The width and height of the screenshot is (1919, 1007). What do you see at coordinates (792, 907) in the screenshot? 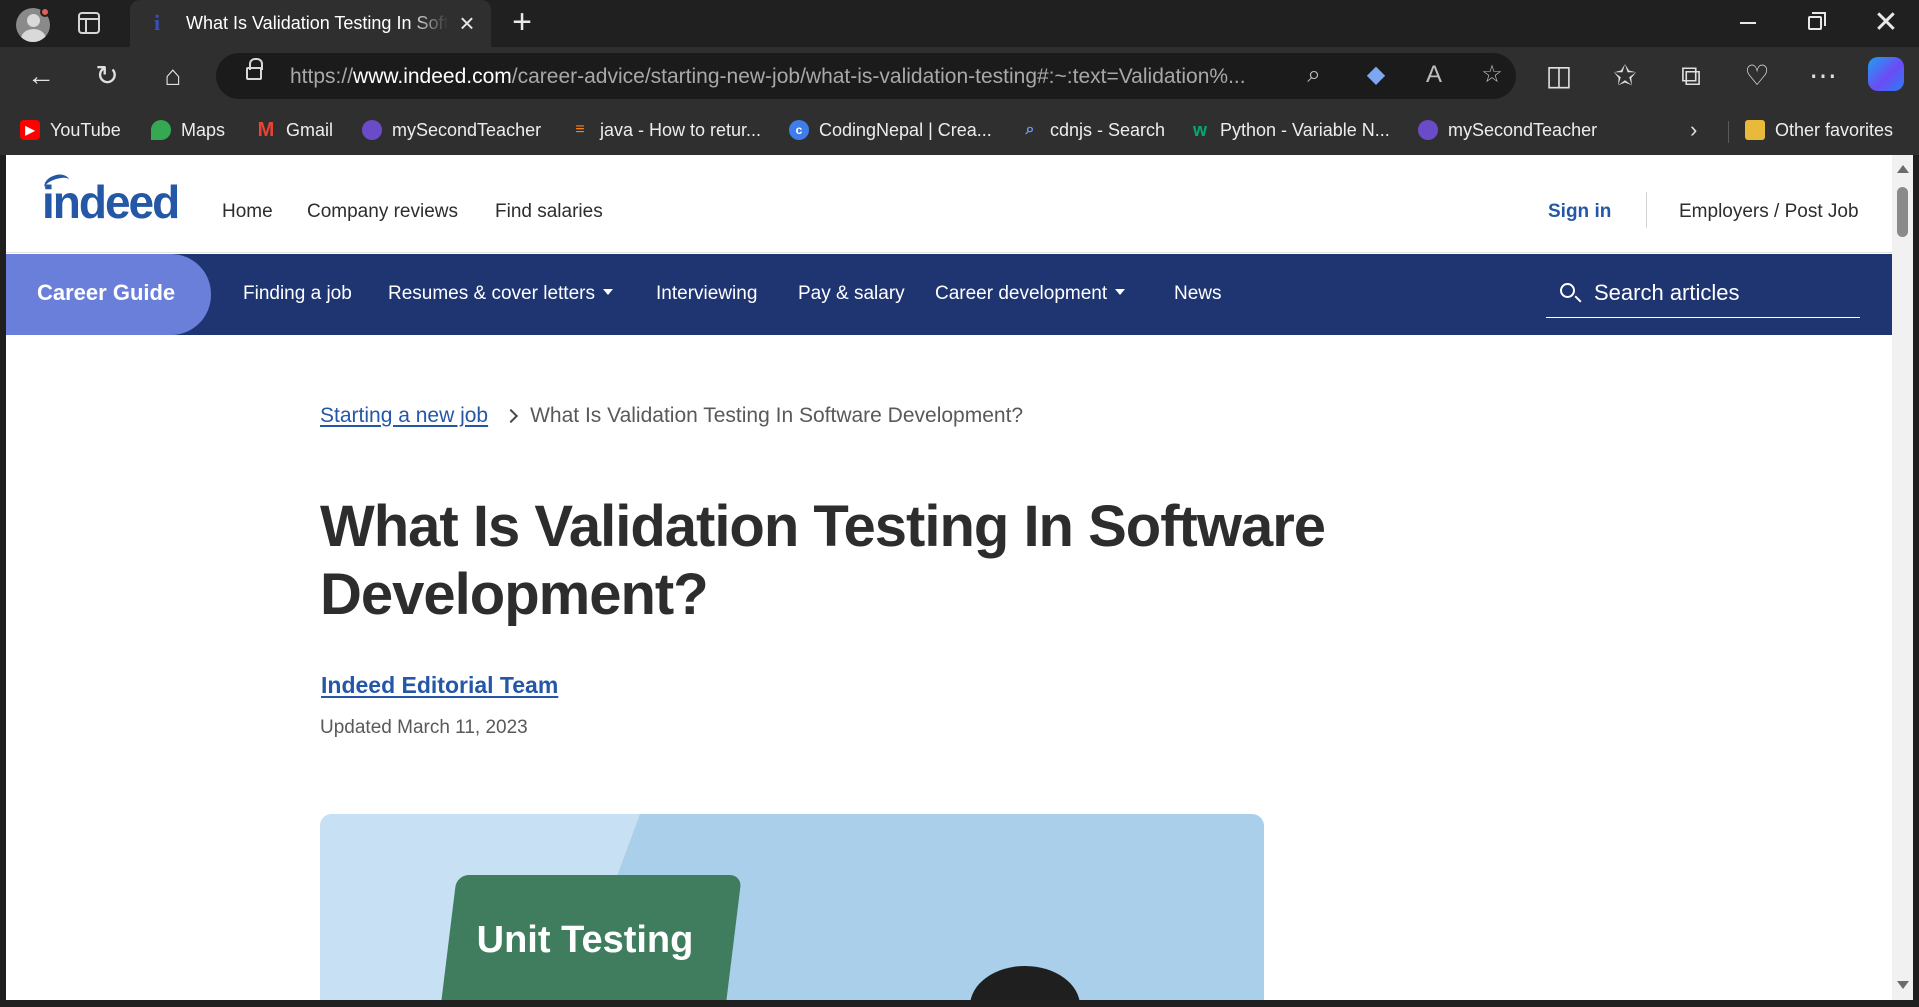
I see `hero-image: Unit Testing` at bounding box center [792, 907].